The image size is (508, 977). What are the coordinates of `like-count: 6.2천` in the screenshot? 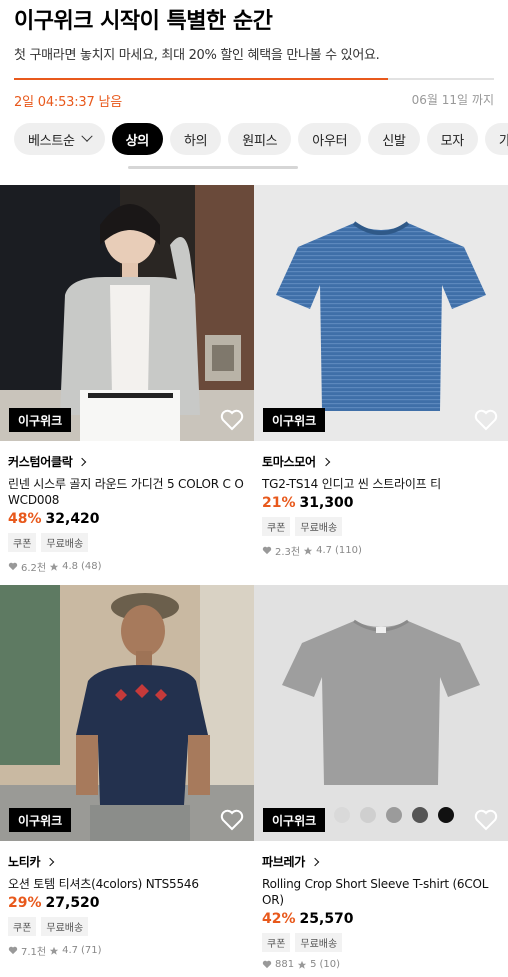 It's located at (34, 568).